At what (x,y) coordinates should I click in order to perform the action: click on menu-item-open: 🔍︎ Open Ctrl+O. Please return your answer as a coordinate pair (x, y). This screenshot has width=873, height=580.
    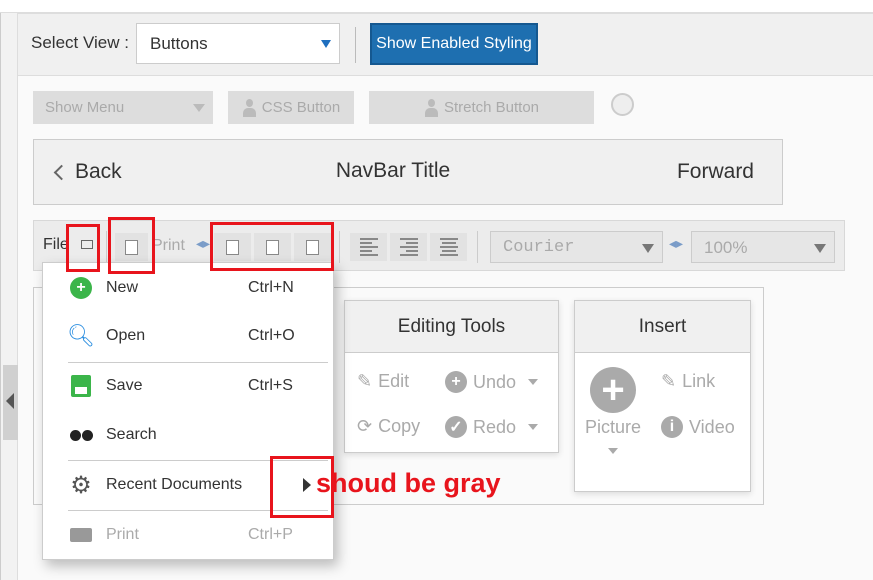
    Looking at the image, I should click on (197, 336).